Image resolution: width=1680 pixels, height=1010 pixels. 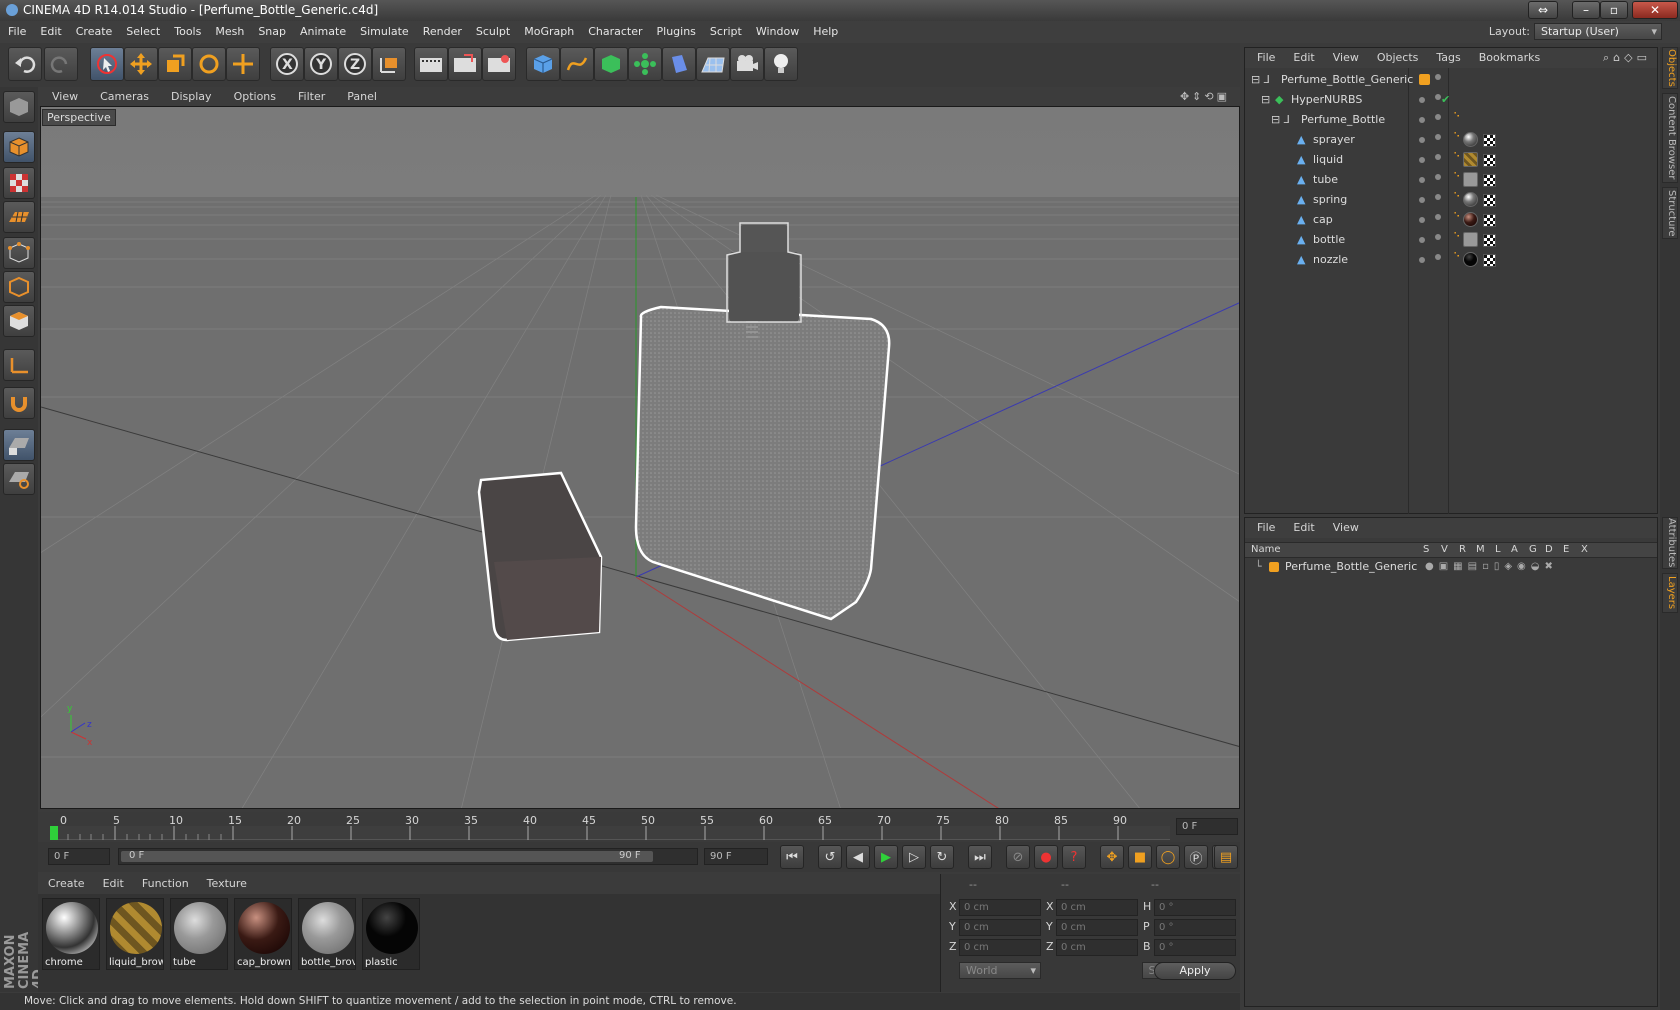 I want to click on vp-menu-display: Display, so click(x=191, y=96).